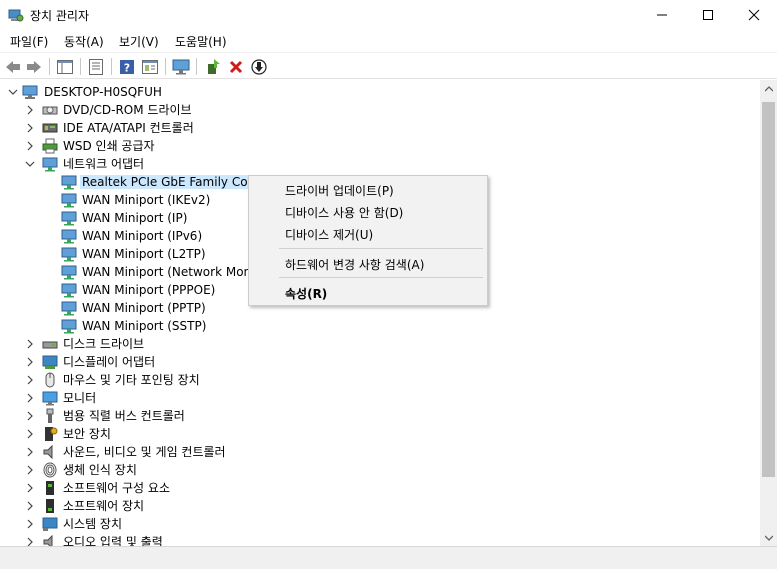 The width and height of the screenshot is (777, 569). I want to click on chevron-up-icon, so click(768, 88).